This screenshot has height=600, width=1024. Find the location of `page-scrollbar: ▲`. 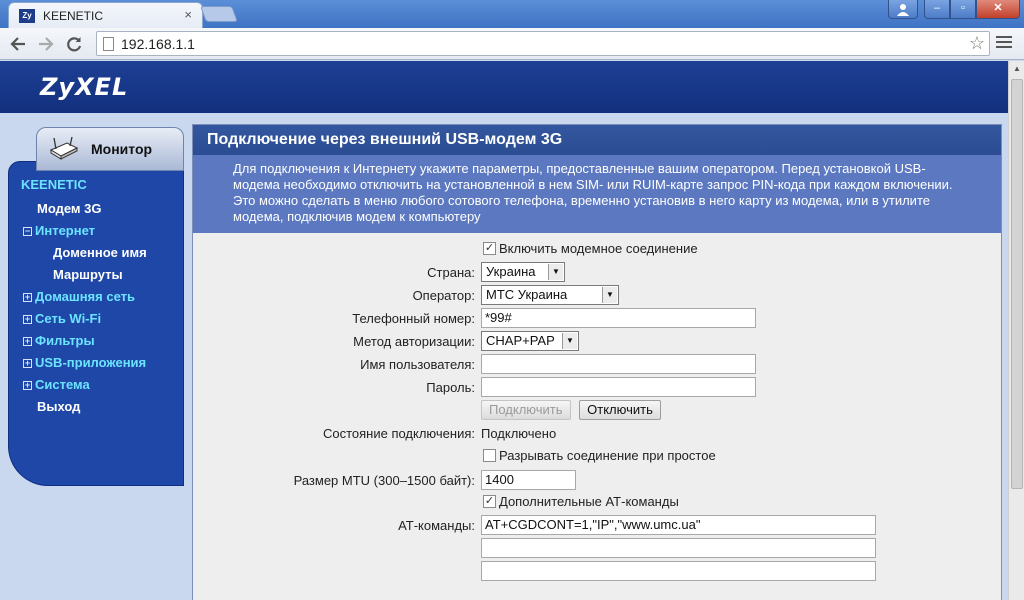

page-scrollbar: ▲ is located at coordinates (1016, 330).